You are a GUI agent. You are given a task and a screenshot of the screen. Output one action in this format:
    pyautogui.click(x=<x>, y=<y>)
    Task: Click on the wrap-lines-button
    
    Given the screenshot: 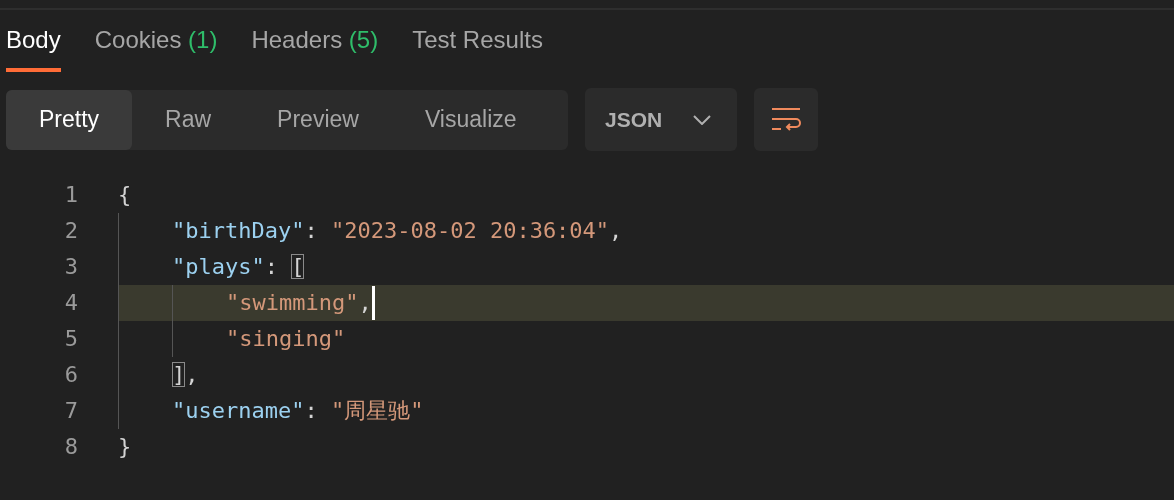 What is the action you would take?
    pyautogui.click(x=786, y=119)
    